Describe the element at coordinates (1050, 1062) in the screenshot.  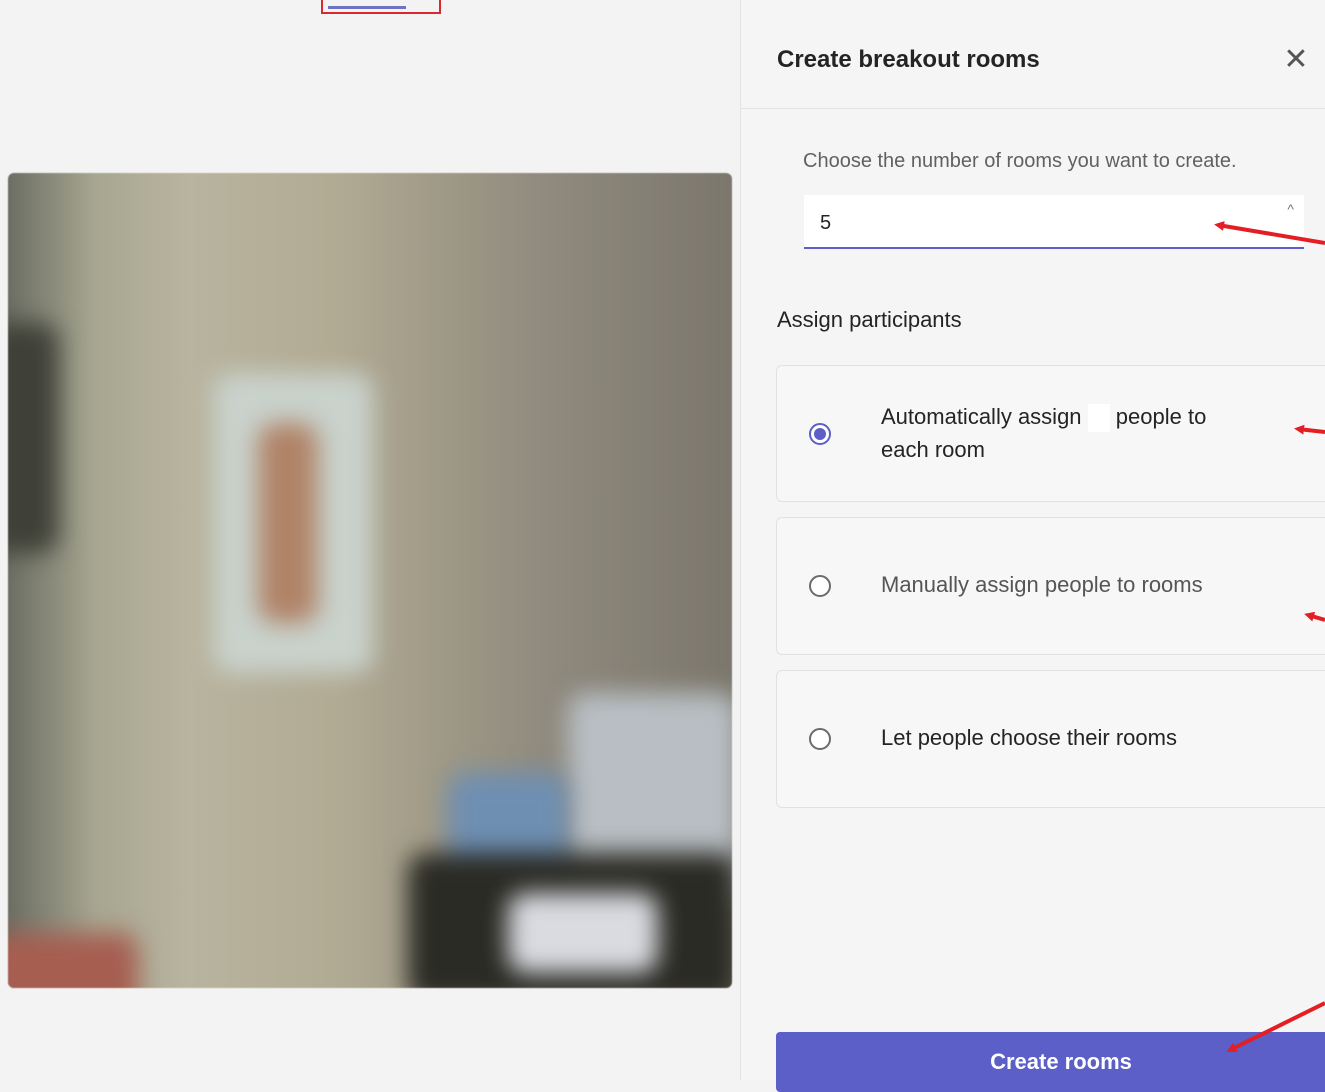
I see `create-rooms-button: Create rooms` at that location.